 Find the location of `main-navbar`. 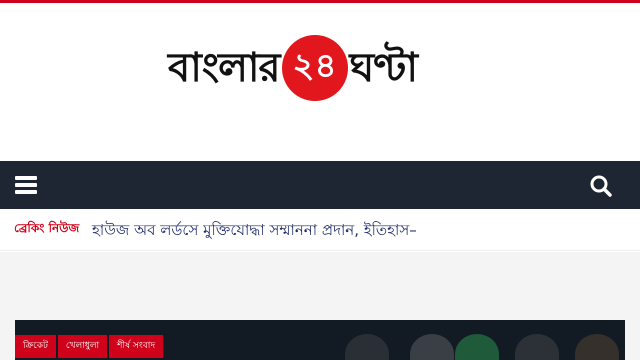

main-navbar is located at coordinates (320, 185).